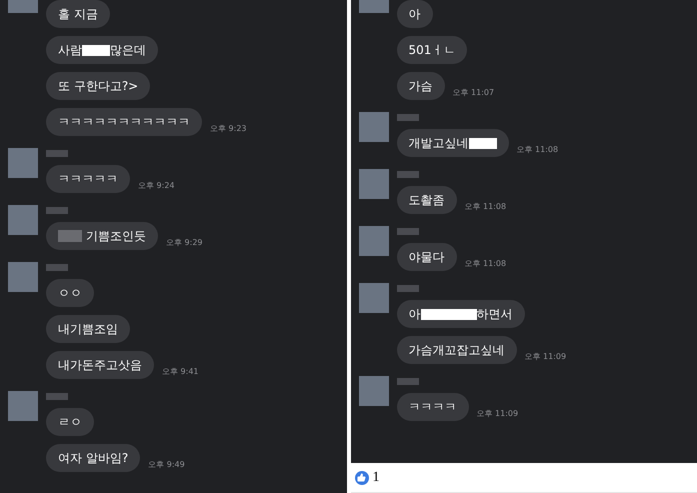  What do you see at coordinates (414, 14) in the screenshot?
I see `message-bubble: 아` at bounding box center [414, 14].